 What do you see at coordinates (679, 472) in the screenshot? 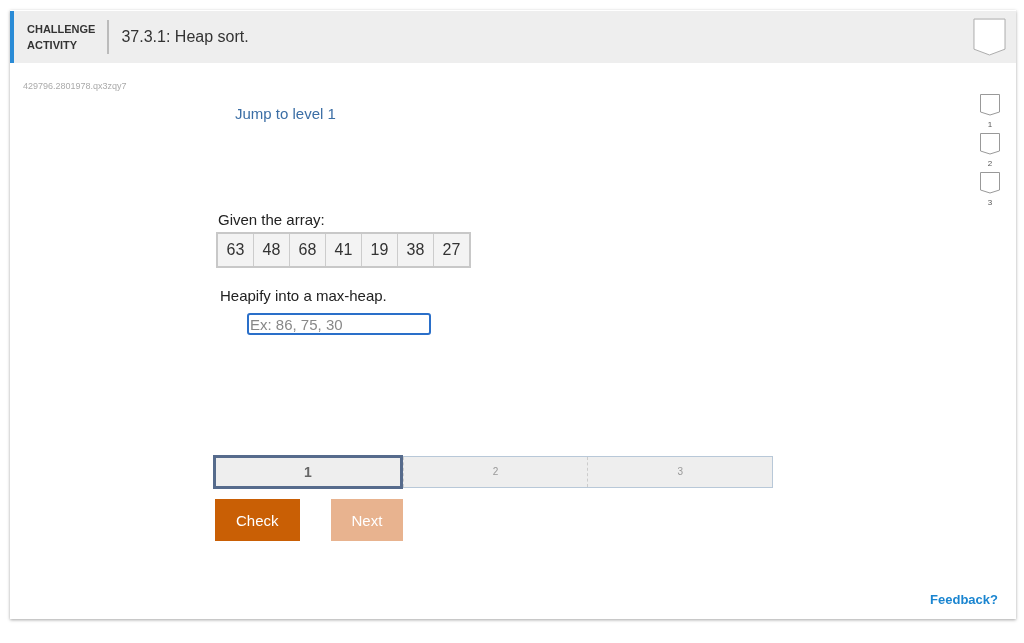
I see `level-tab: 3` at bounding box center [679, 472].